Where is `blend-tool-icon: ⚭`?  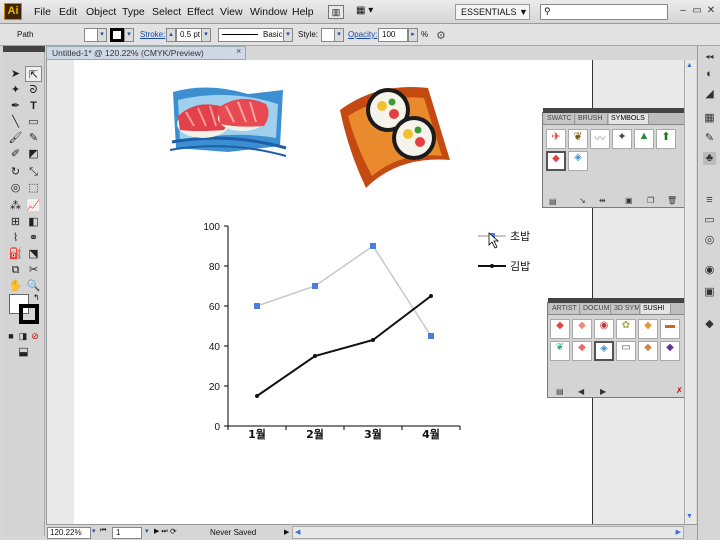
blend-tool-icon: ⚭ is located at coordinates (33, 238).